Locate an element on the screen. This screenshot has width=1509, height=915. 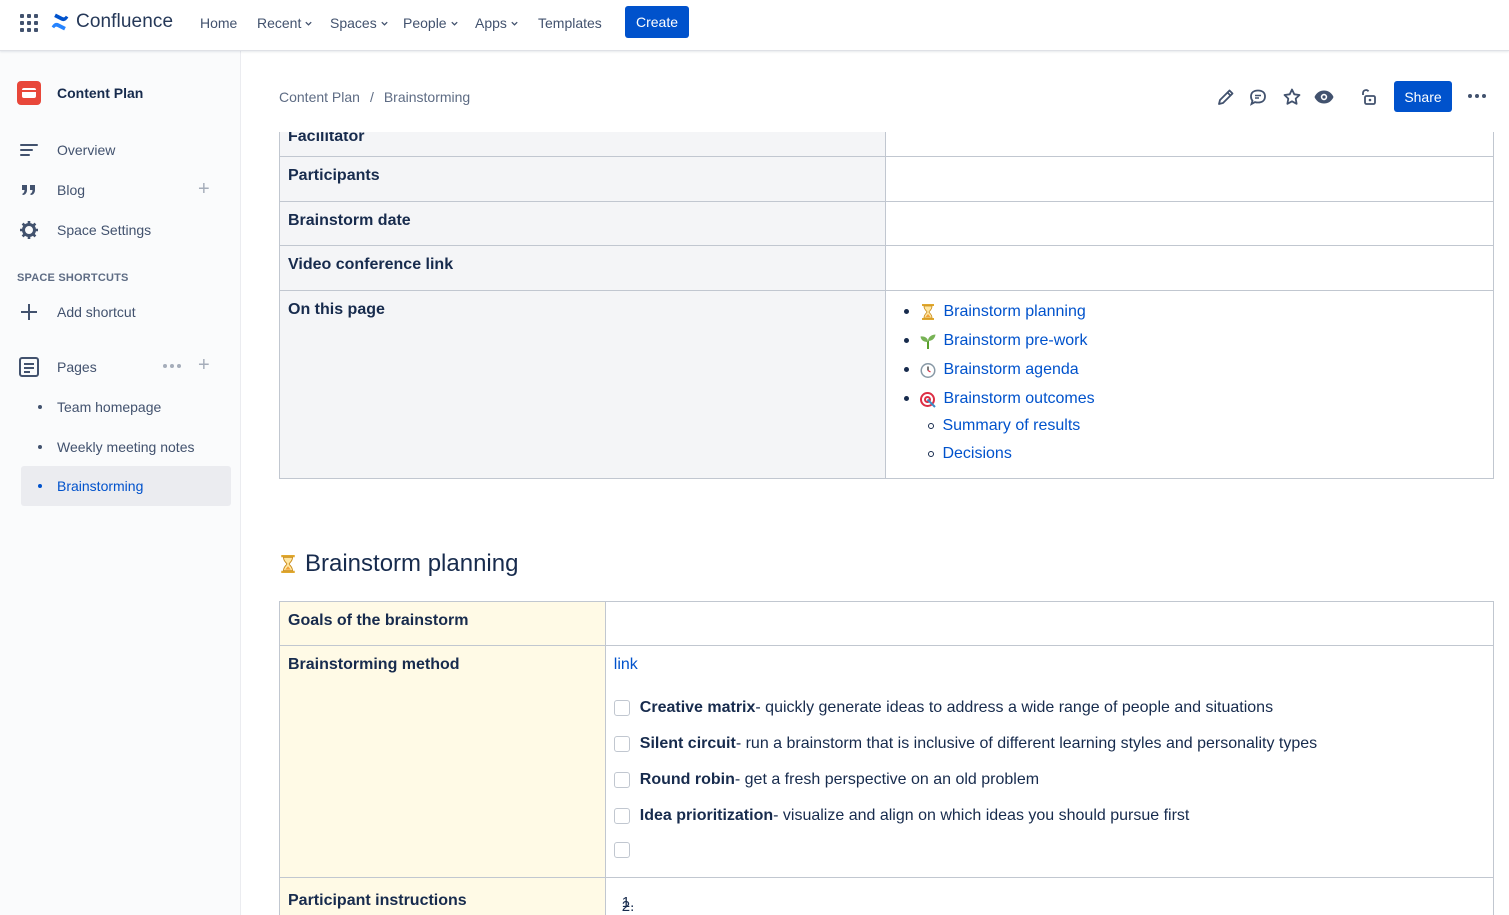
logo-text: Confluence is located at coordinates (125, 21).